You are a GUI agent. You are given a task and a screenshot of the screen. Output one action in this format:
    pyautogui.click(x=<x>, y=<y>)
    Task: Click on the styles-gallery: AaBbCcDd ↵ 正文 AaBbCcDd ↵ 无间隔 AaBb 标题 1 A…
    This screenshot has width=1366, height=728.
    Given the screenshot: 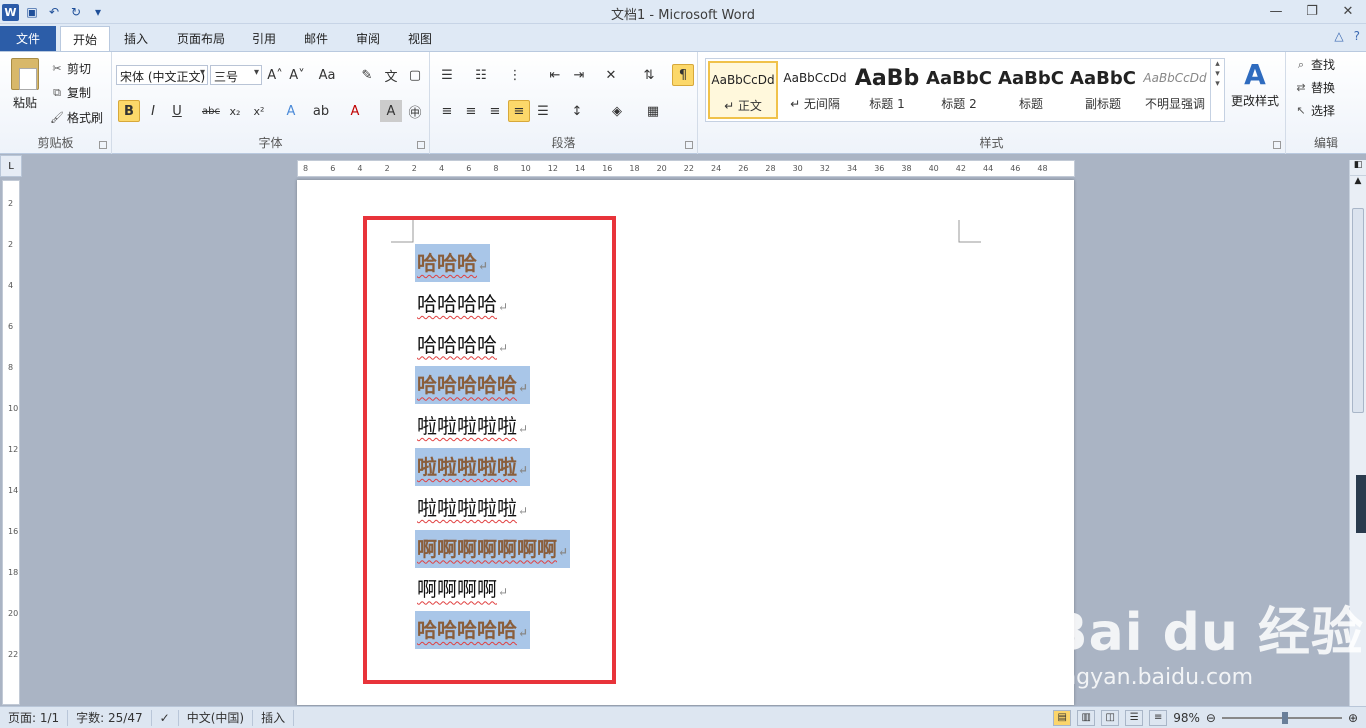 What is the action you would take?
    pyautogui.click(x=965, y=90)
    